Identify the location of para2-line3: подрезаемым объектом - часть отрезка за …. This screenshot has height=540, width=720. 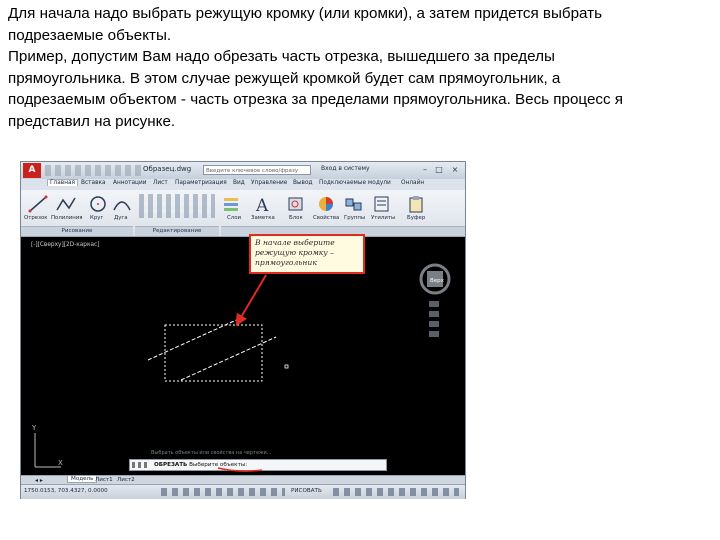
(316, 99).